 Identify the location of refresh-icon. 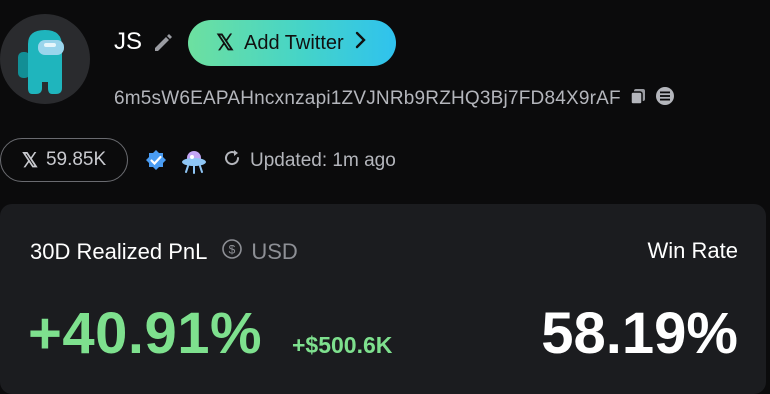
(232, 161).